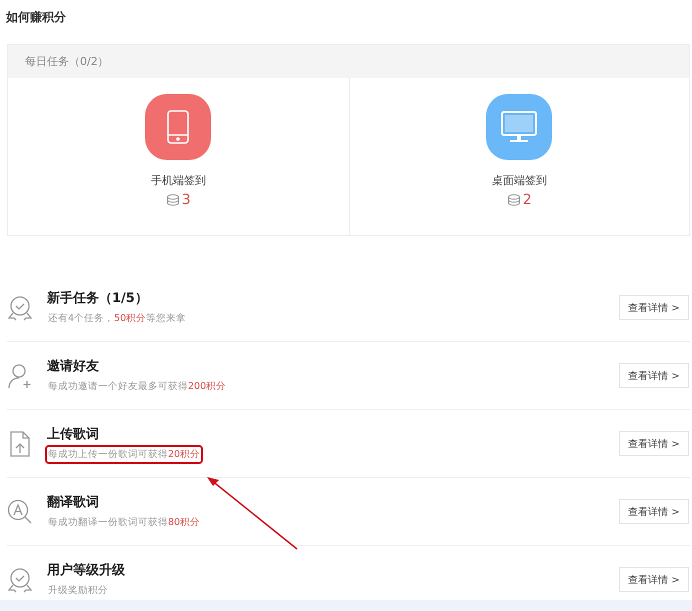 The height and width of the screenshot is (611, 692). What do you see at coordinates (73, 366) in the screenshot?
I see `task-title: 邀请好友` at bounding box center [73, 366].